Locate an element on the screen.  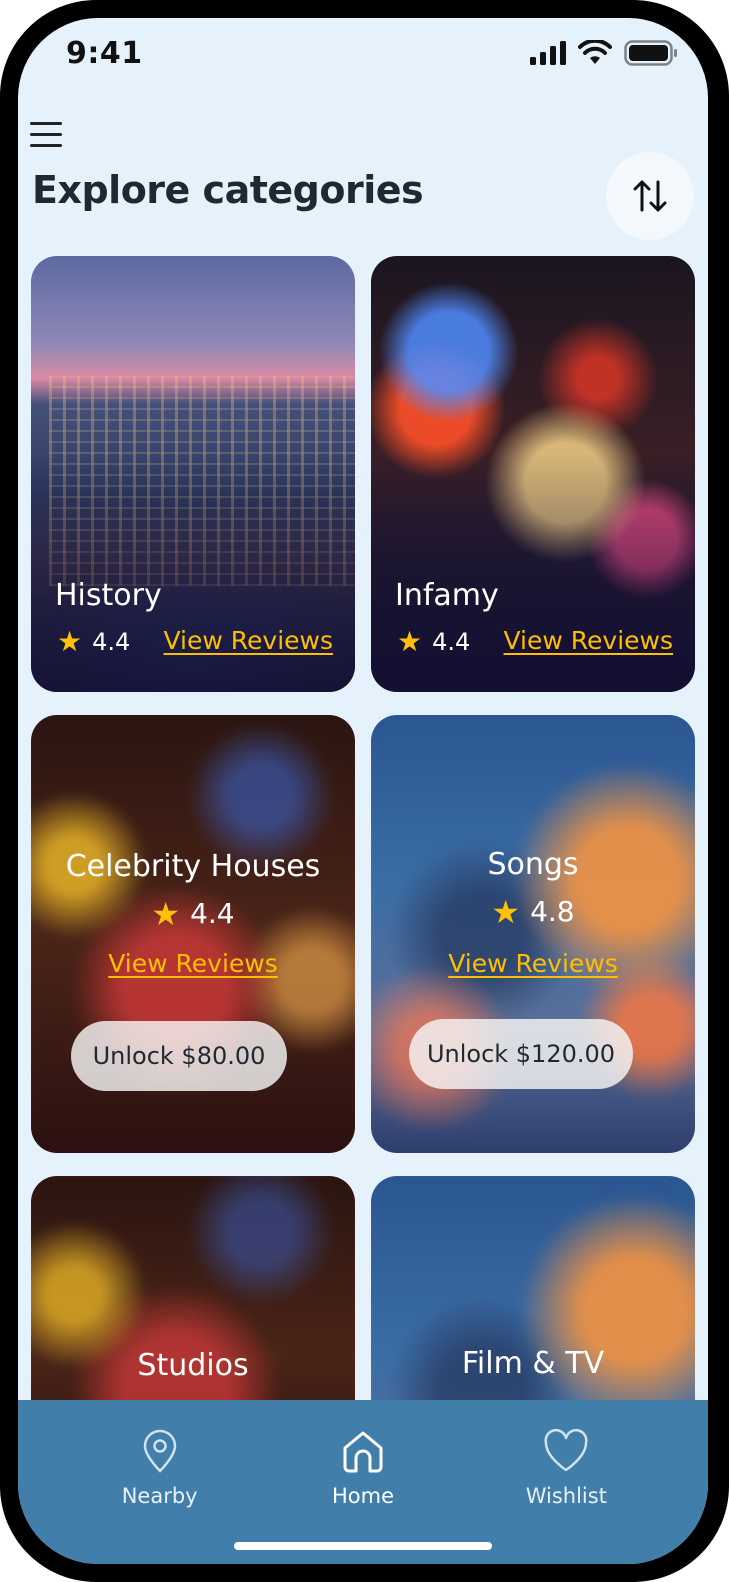
category-title: History is located at coordinates (108, 595).